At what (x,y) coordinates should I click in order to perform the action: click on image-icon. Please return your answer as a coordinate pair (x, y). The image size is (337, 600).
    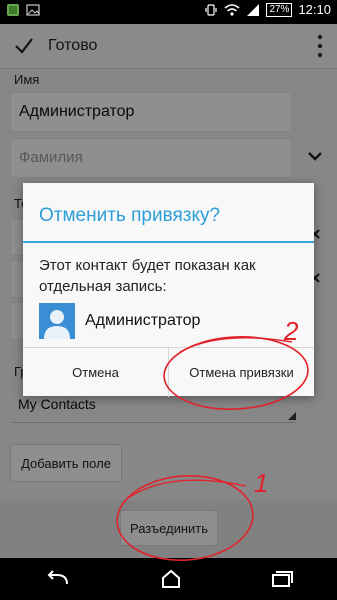
    Looking at the image, I should click on (33, 10).